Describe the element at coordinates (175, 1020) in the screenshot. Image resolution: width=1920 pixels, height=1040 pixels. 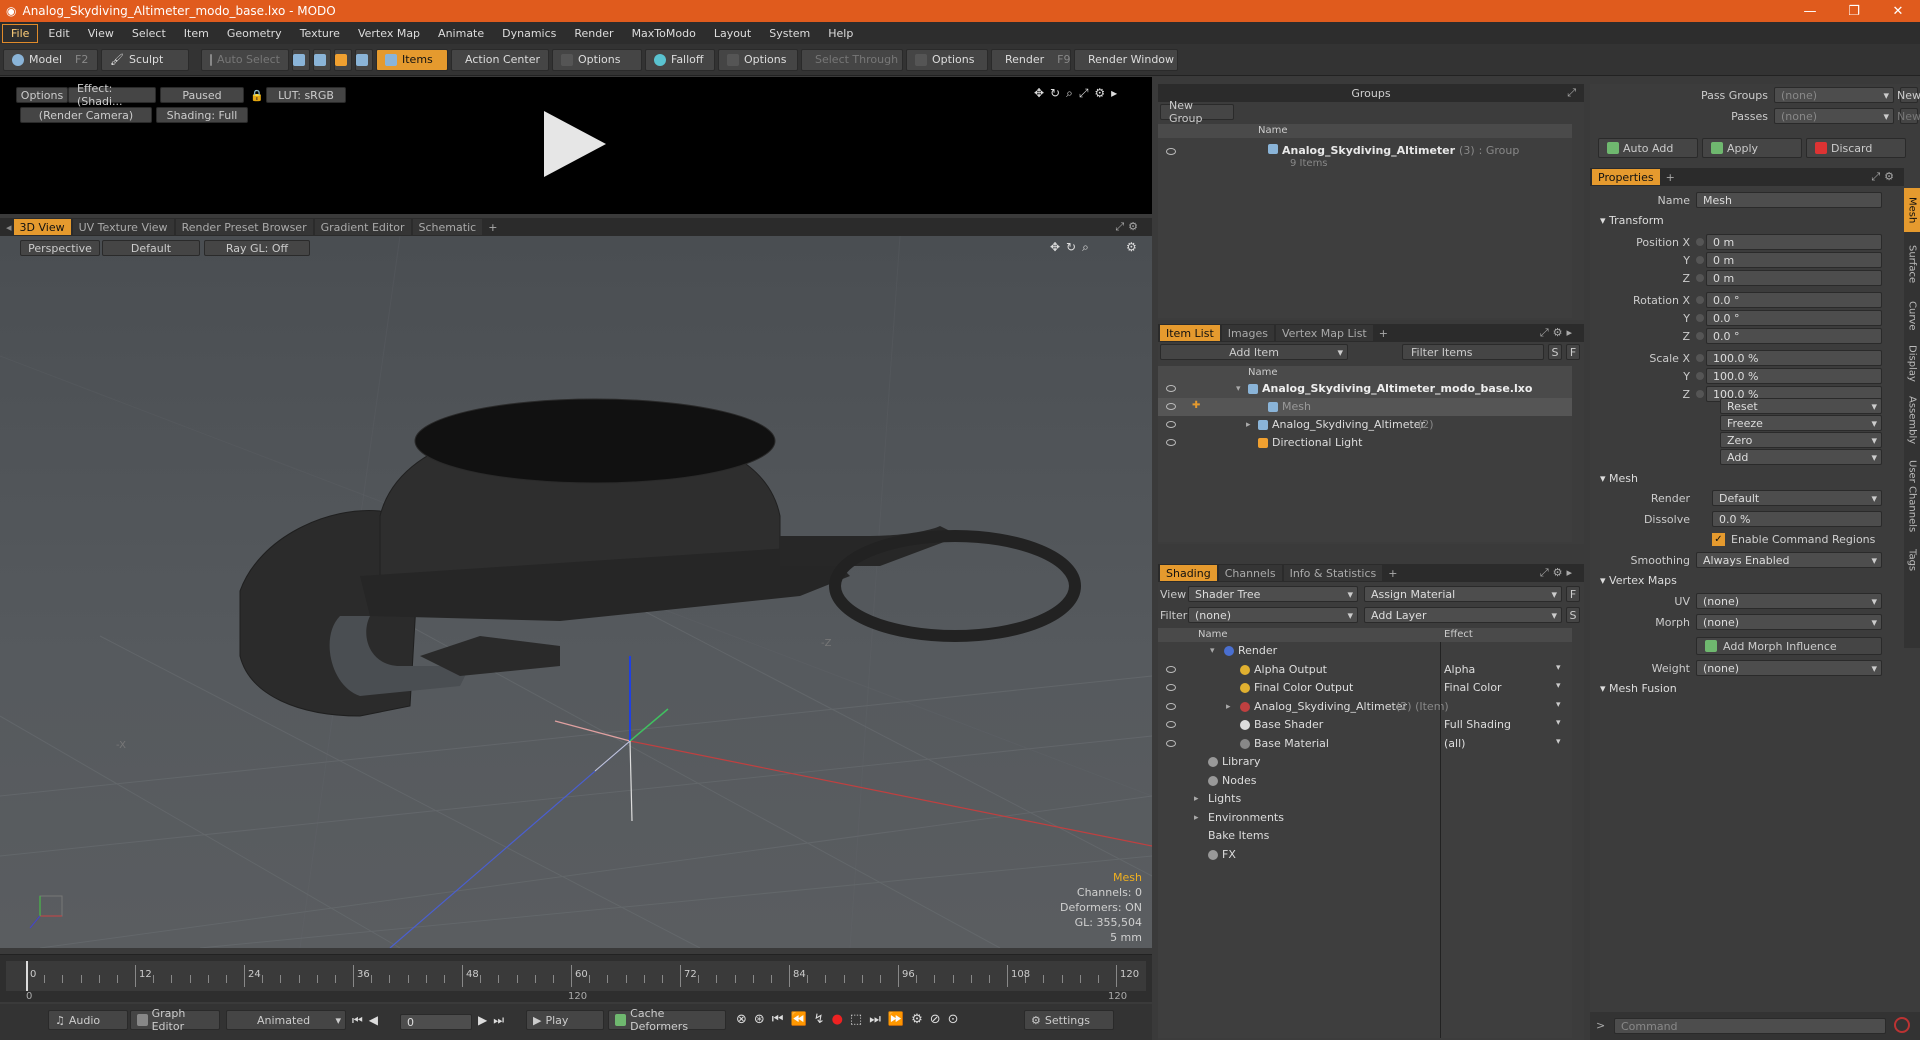
I see `graph-editor-button: Graph Editor` at that location.